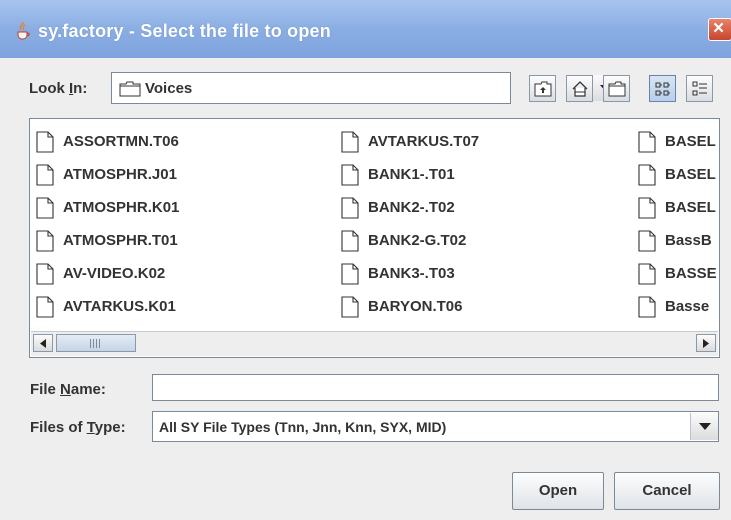 This screenshot has width=731, height=520. Describe the element at coordinates (415, 306) in the screenshot. I see `file-name-text: BARYON.T06` at that location.